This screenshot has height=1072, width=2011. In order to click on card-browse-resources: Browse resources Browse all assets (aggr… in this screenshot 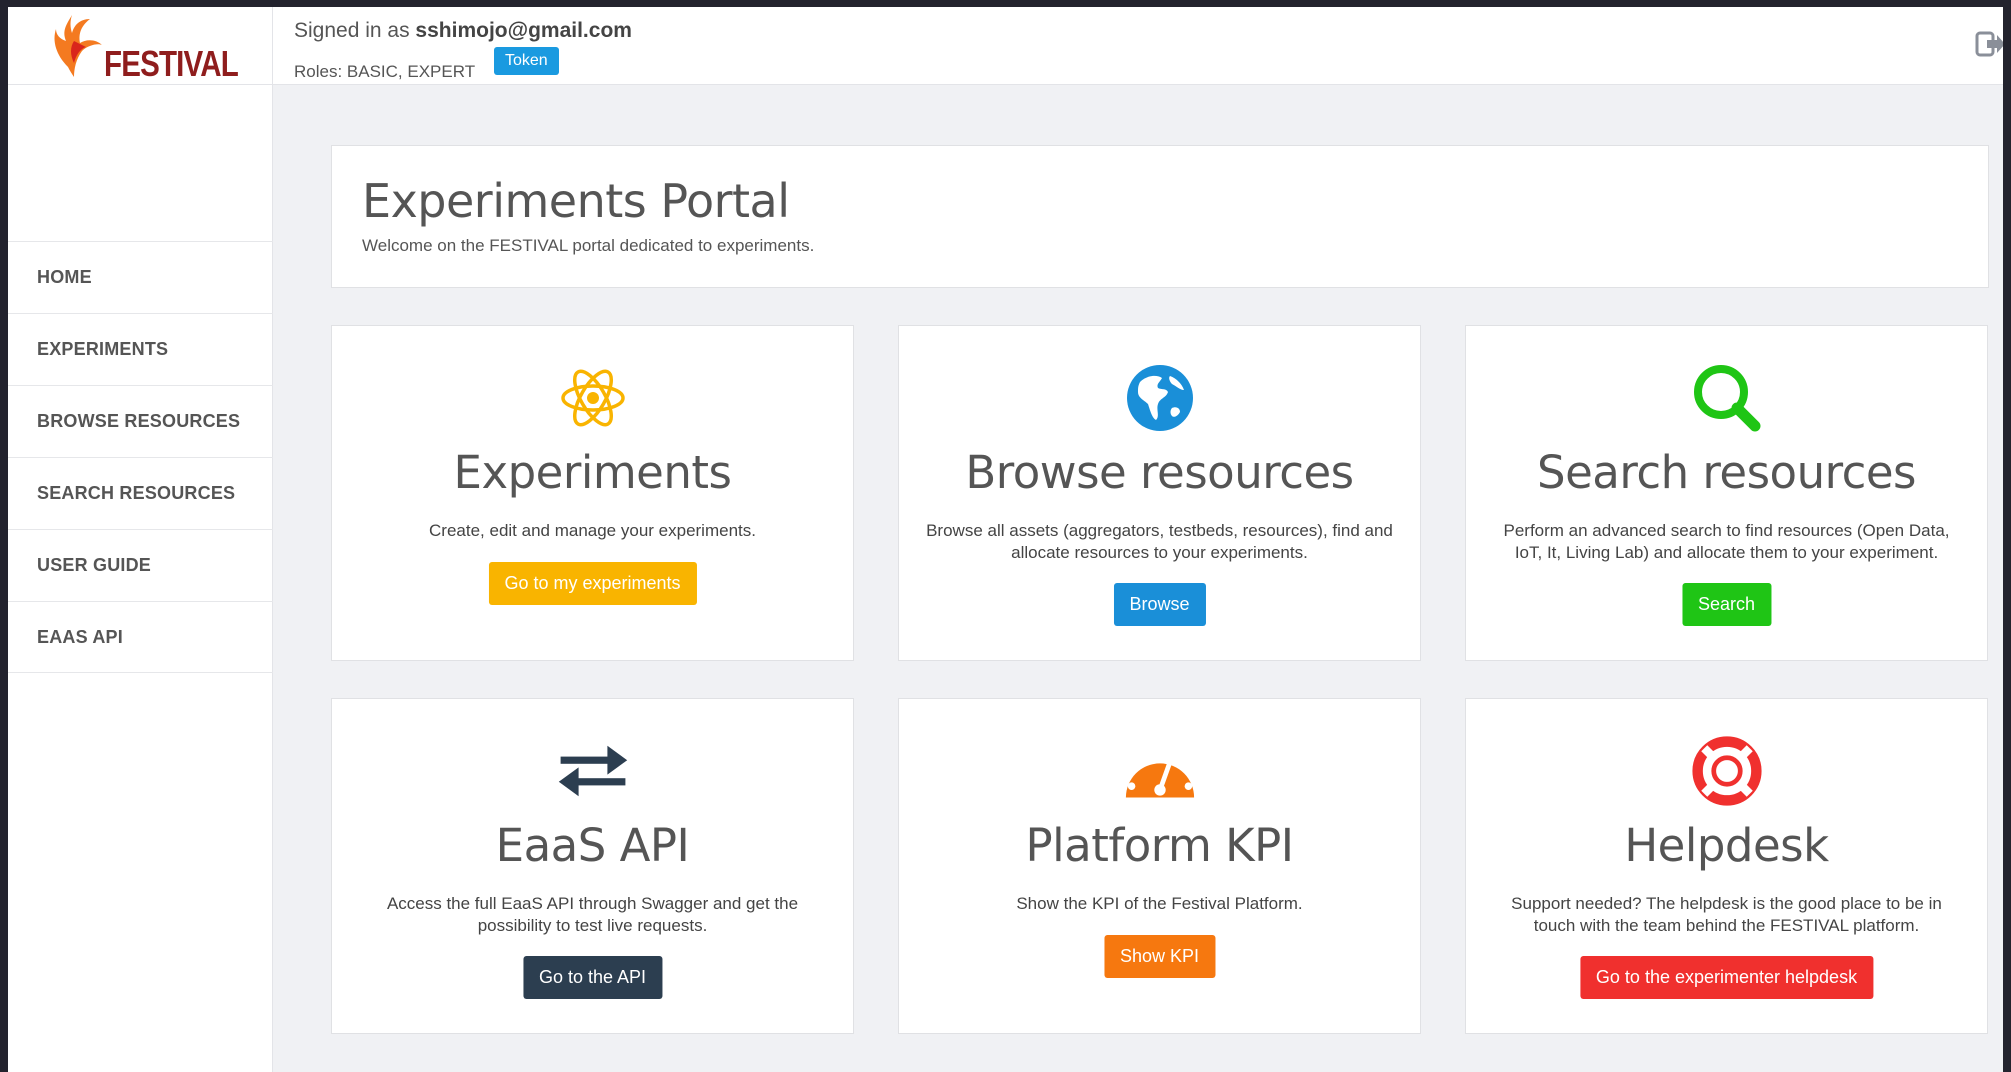, I will do `click(1159, 493)`.